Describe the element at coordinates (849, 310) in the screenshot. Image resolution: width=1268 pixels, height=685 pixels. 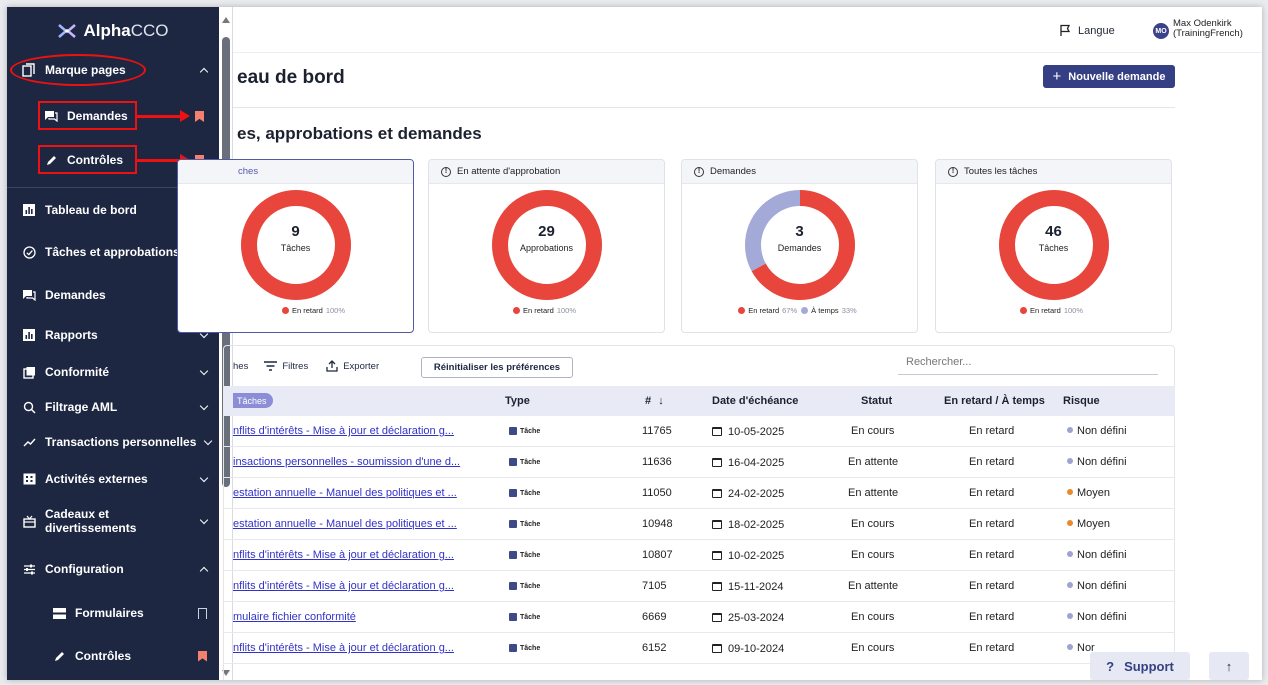
I see `legend-percent: 33%` at that location.